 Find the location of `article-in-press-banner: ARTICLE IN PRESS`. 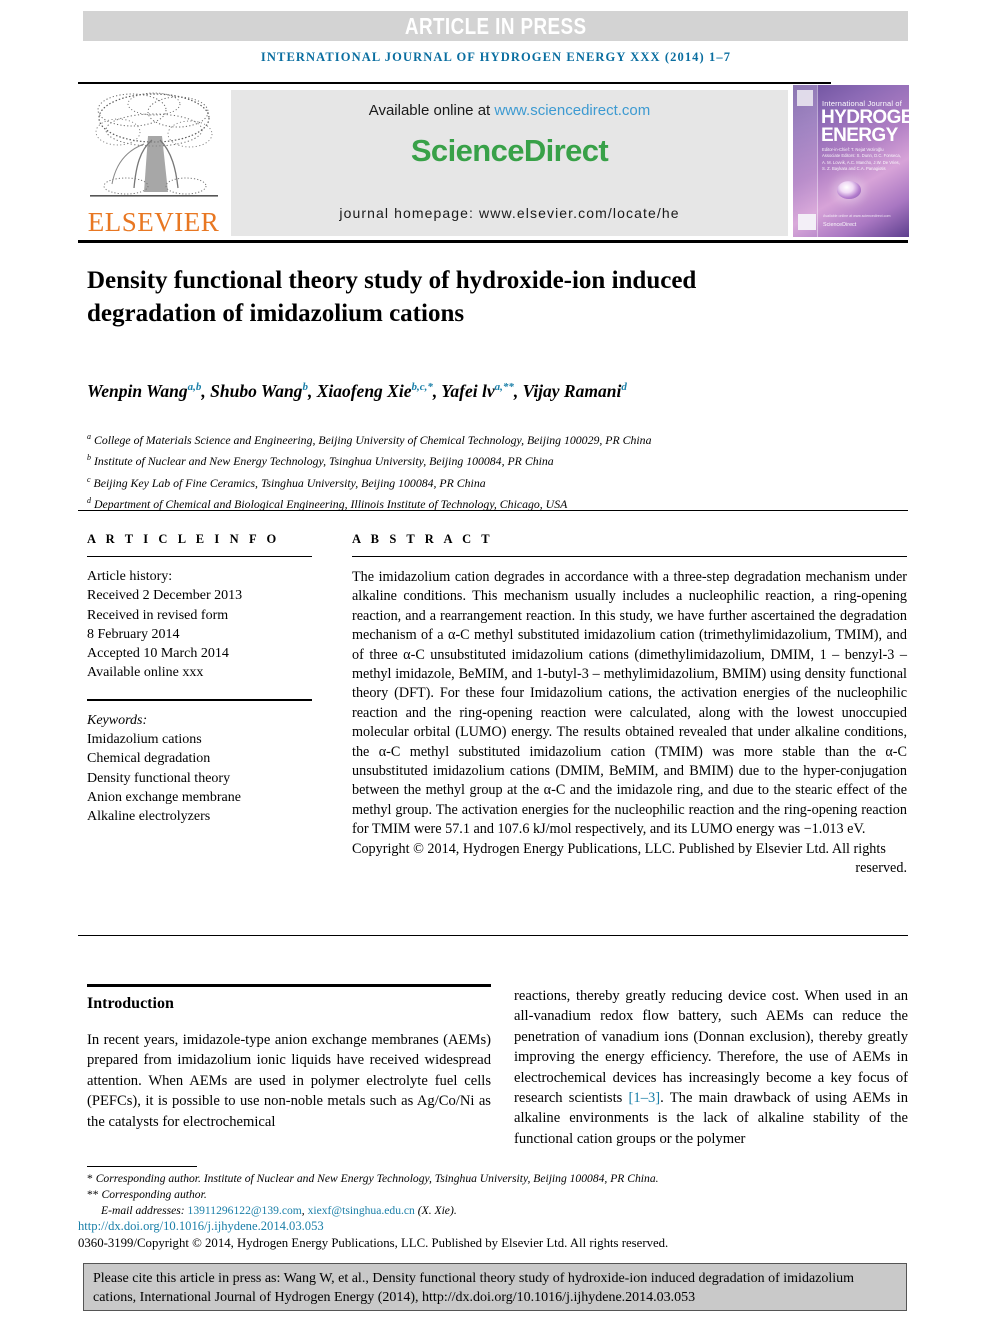

article-in-press-banner: ARTICLE IN PRESS is located at coordinates (495, 26).